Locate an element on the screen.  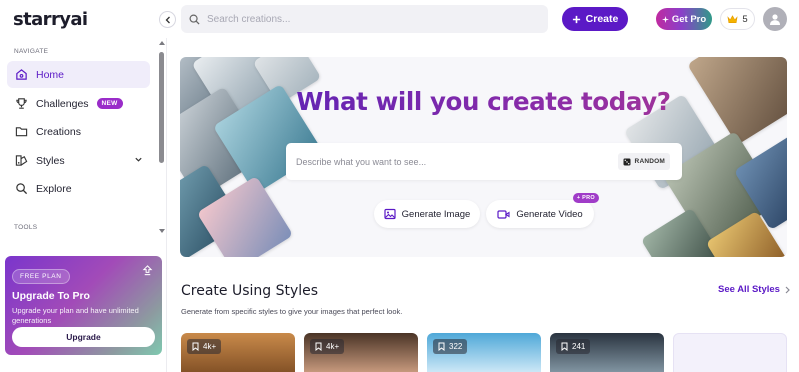
create-button: Create is located at coordinates (595, 19).